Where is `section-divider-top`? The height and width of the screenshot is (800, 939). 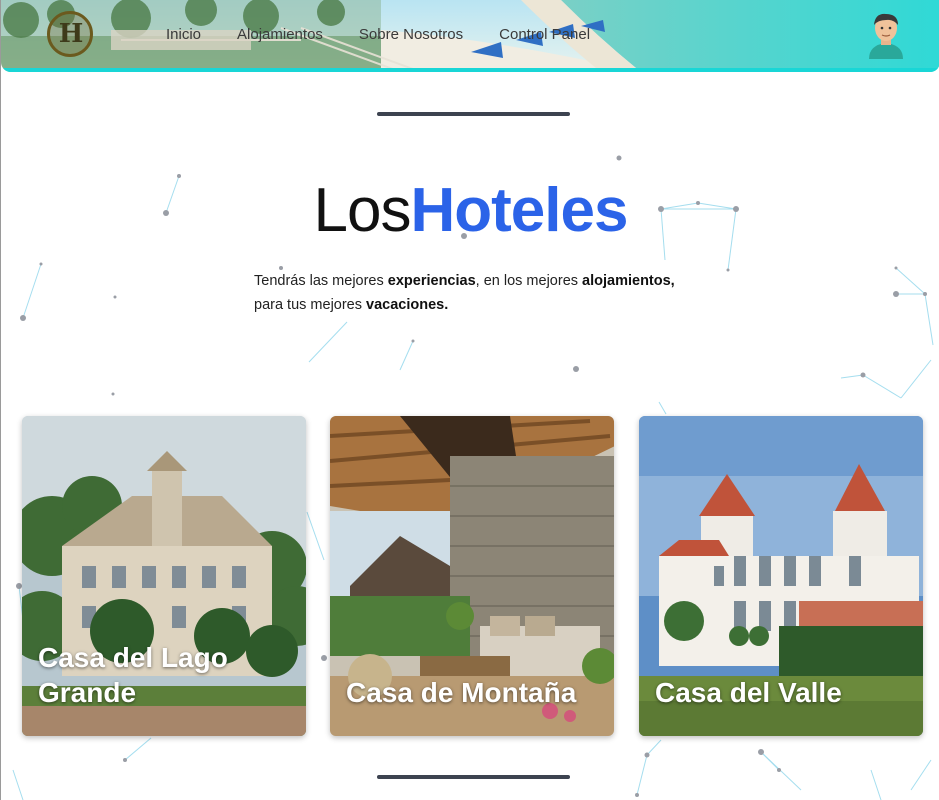 section-divider-top is located at coordinates (473, 114).